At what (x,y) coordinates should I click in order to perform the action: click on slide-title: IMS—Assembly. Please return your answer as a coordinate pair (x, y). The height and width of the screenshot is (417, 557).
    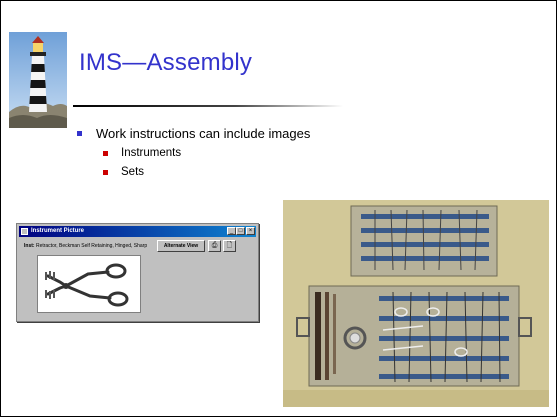
    Looking at the image, I should click on (166, 62).